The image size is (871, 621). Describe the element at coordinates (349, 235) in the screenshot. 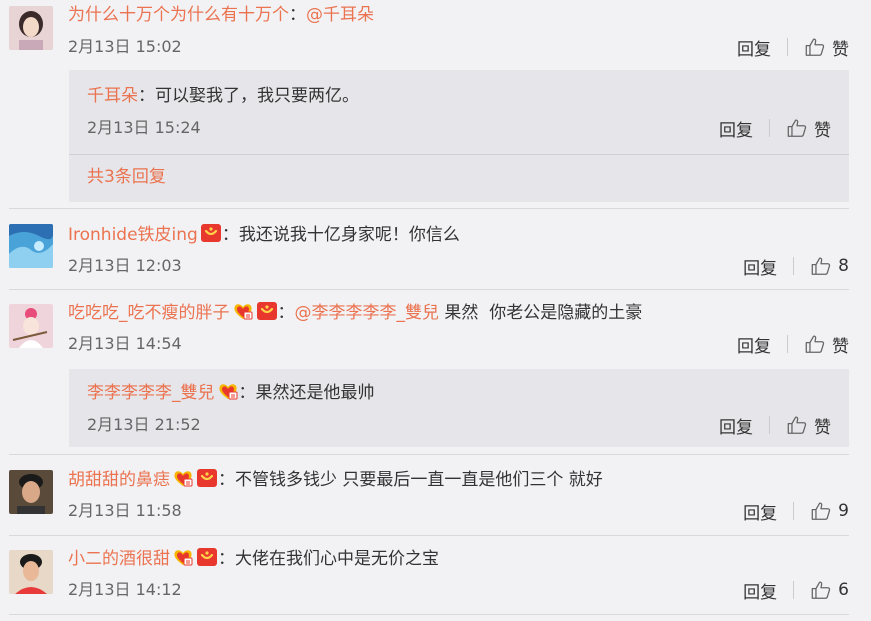

I see `comment-text: 我还说我十亿身家呢！你信么` at that location.